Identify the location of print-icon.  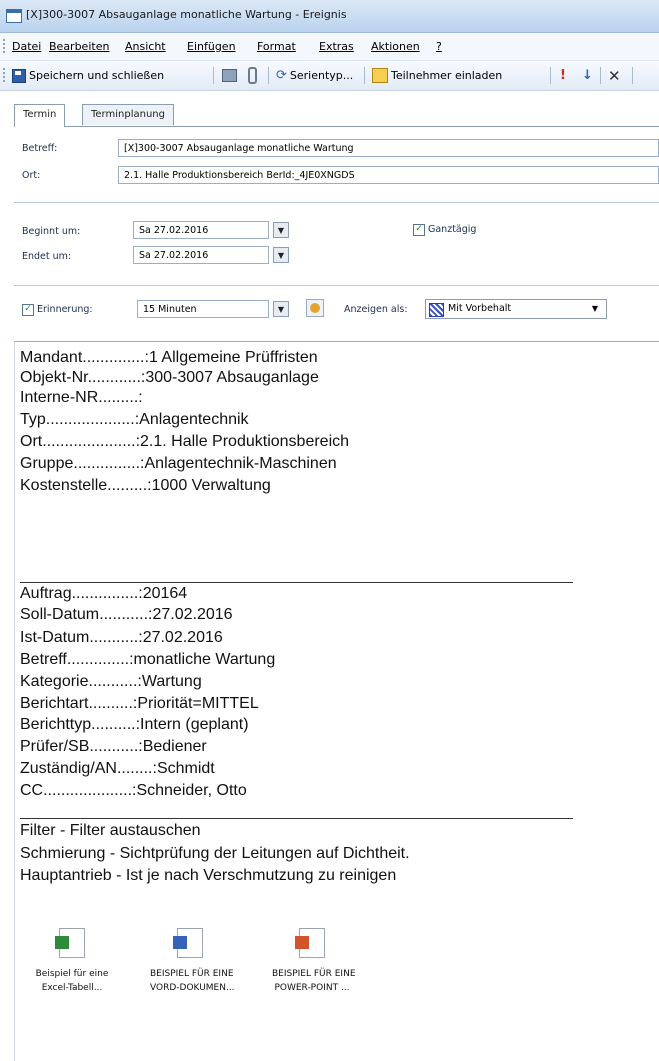
(229, 75).